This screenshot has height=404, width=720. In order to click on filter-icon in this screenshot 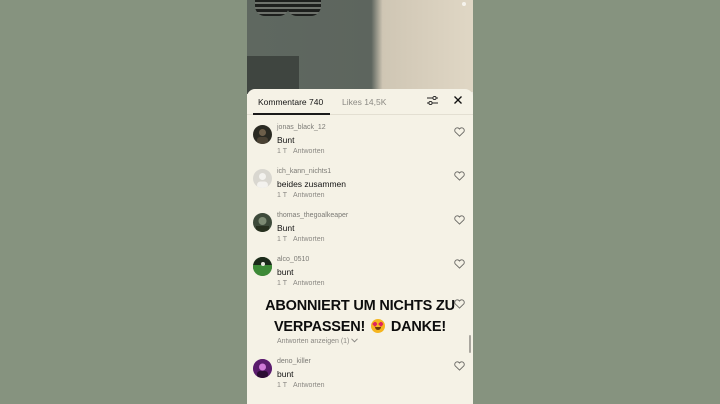, I will do `click(432, 101)`.